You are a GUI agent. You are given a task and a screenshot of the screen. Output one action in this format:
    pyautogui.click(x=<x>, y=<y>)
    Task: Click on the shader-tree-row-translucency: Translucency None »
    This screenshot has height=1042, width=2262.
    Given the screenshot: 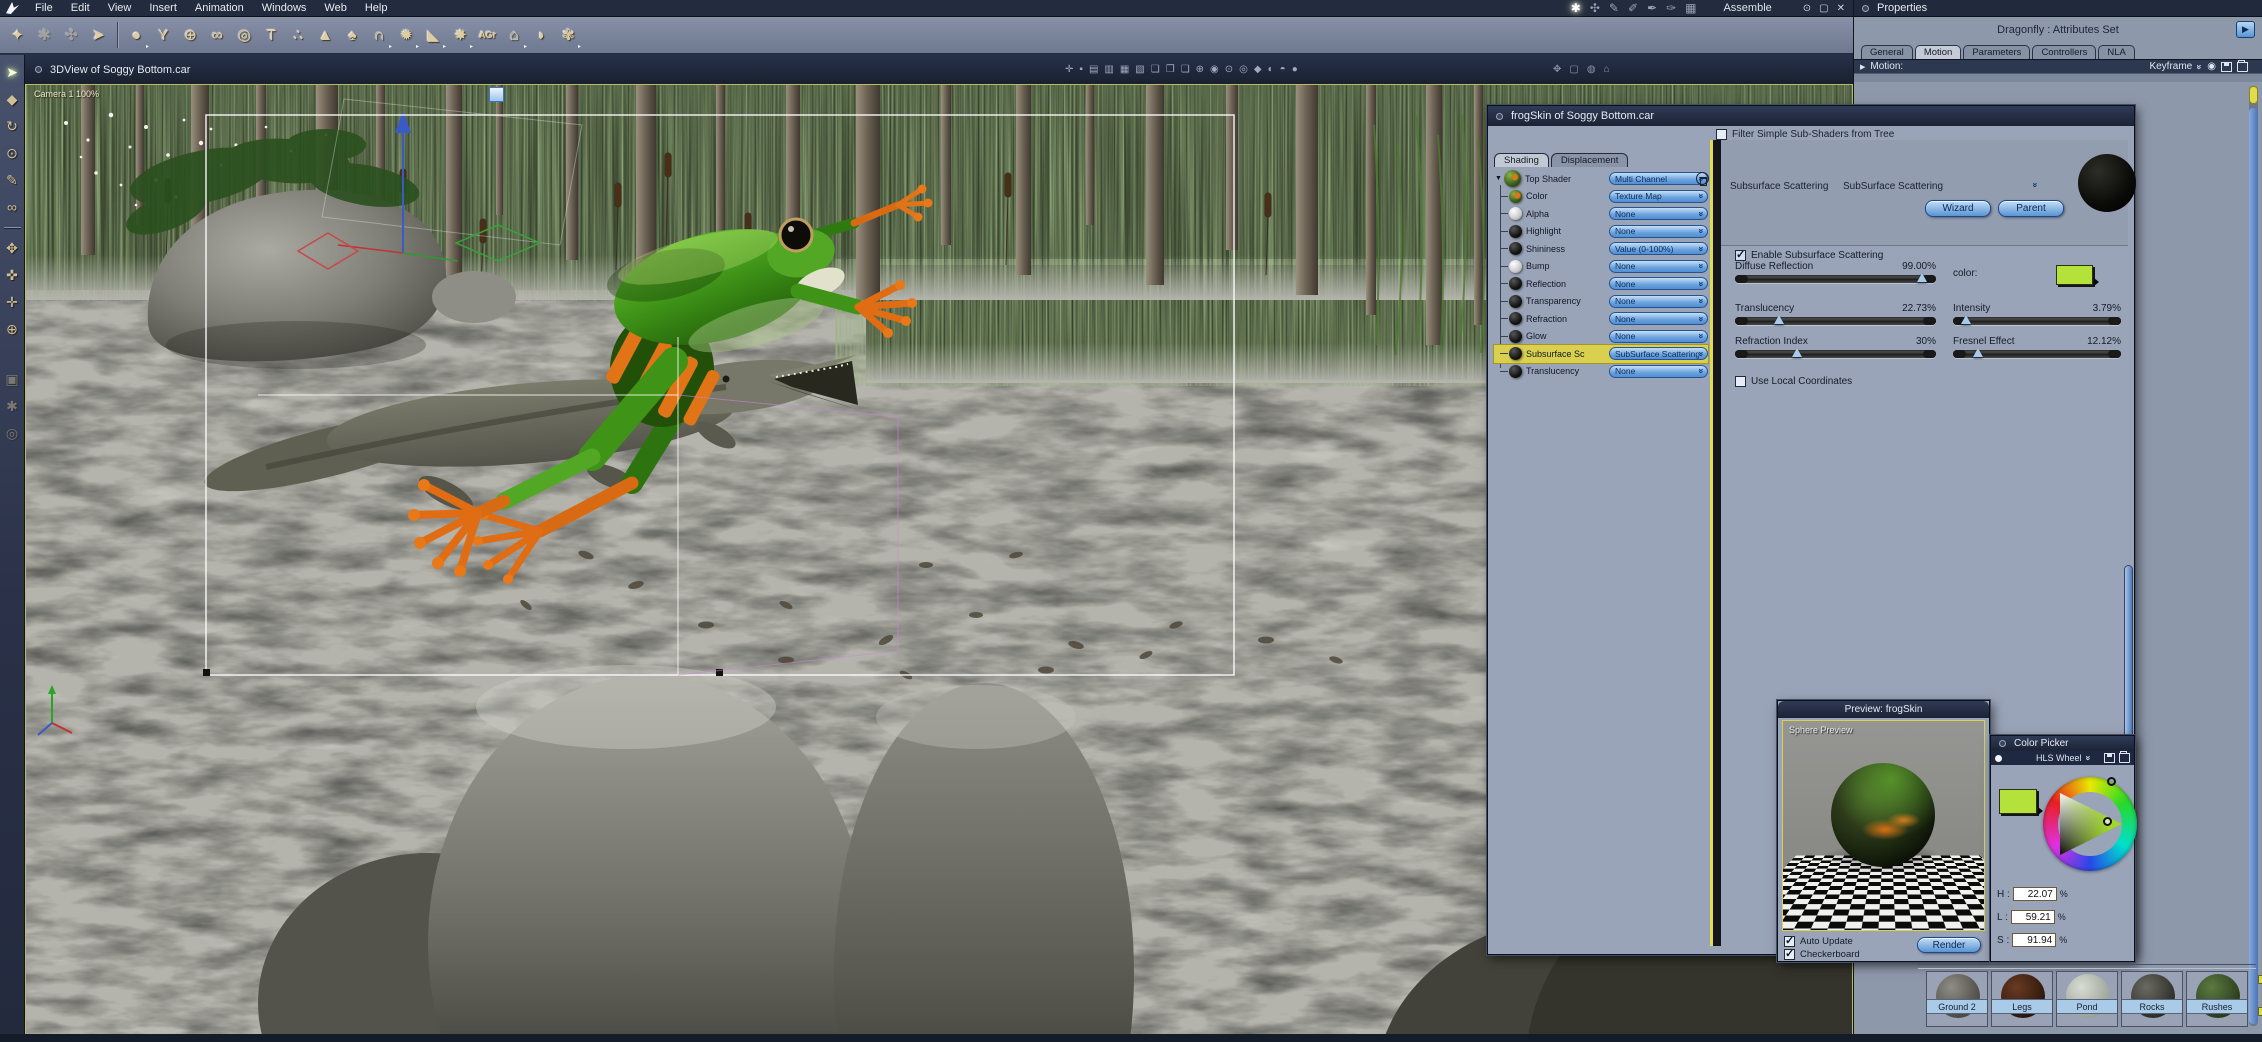 What is the action you would take?
    pyautogui.click(x=1601, y=372)
    